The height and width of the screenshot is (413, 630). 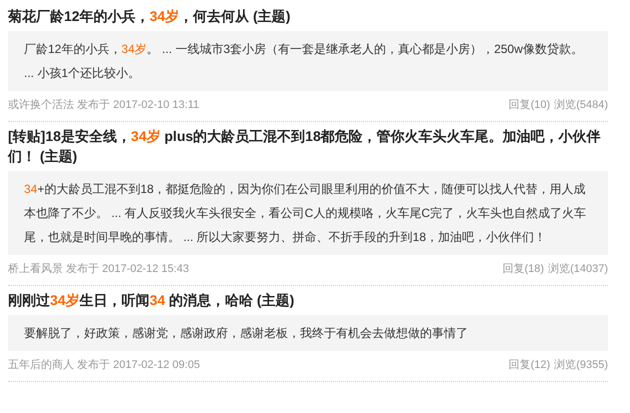 I want to click on post-byline: 桥上看风景 发布于 2017-02-12 15:43, so click(x=98, y=269).